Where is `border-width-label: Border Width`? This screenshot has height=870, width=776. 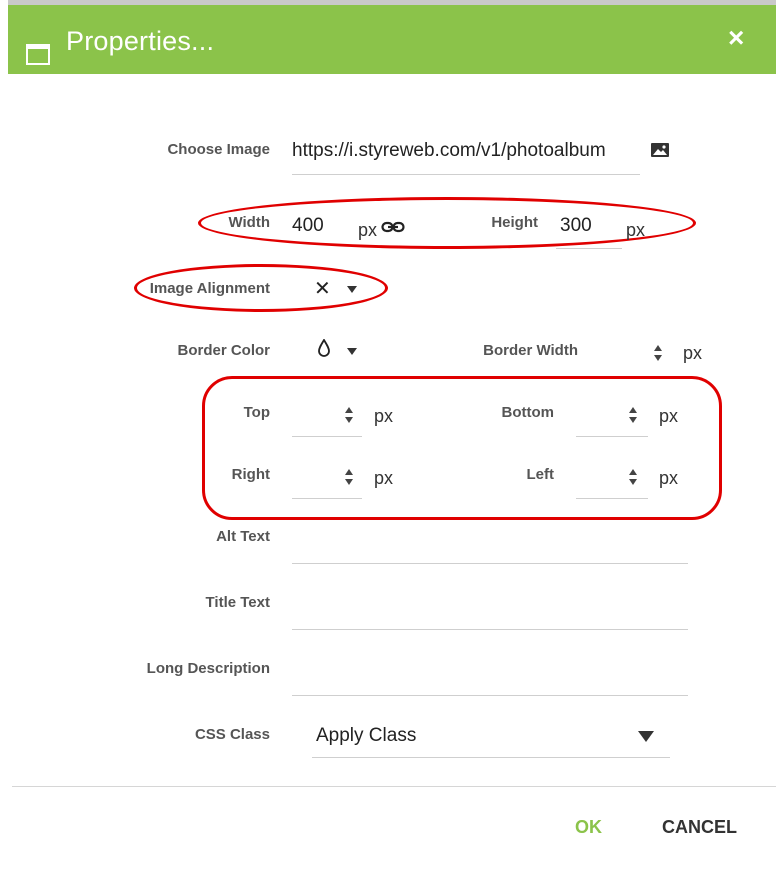 border-width-label: Border Width is located at coordinates (530, 350).